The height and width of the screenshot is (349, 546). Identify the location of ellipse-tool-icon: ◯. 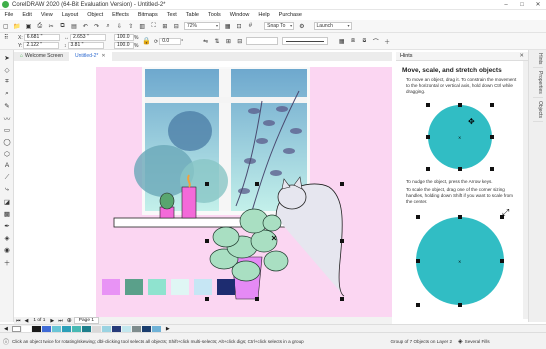
(7, 141).